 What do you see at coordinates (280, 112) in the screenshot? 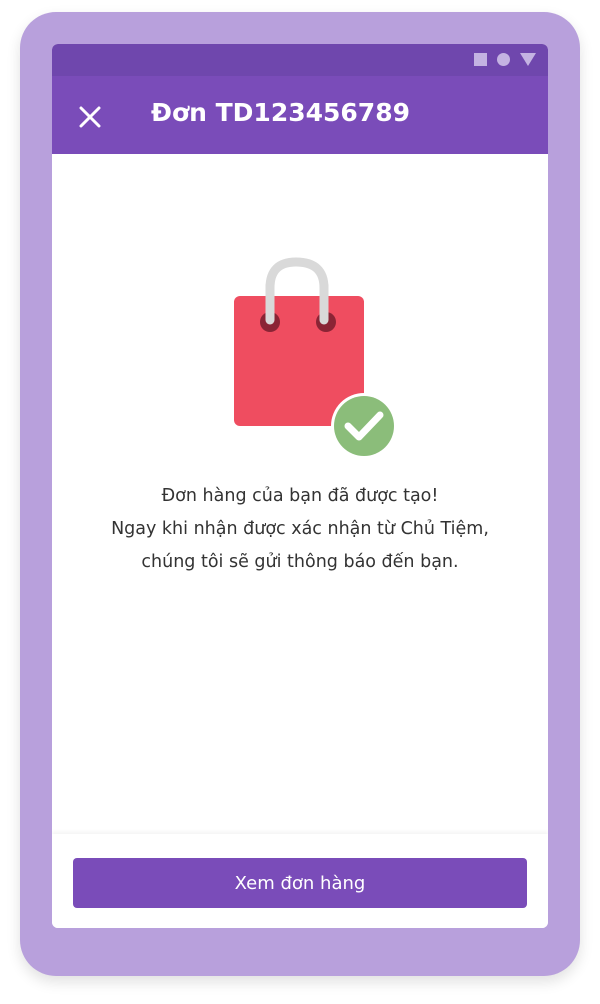
I see `page-title: Đơn TD123456789` at bounding box center [280, 112].